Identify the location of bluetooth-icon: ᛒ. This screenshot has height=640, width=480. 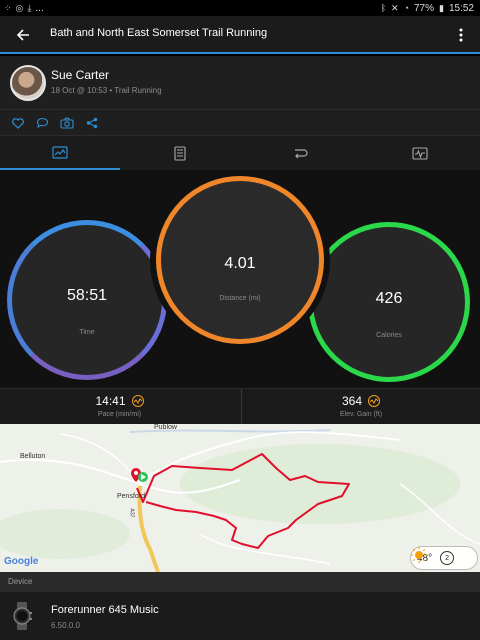
(383, 8).